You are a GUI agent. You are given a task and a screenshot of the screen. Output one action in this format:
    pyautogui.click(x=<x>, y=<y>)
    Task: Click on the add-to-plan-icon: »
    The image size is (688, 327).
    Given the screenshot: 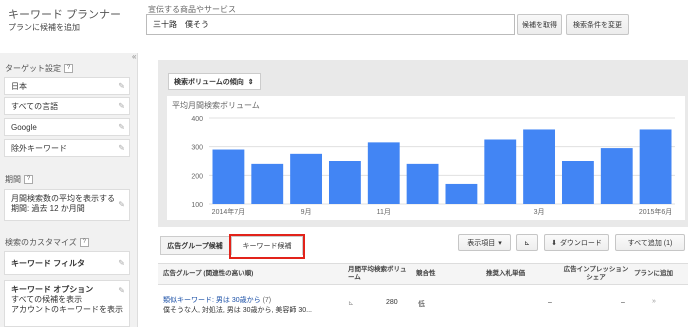 What is the action you would take?
    pyautogui.click(x=654, y=301)
    